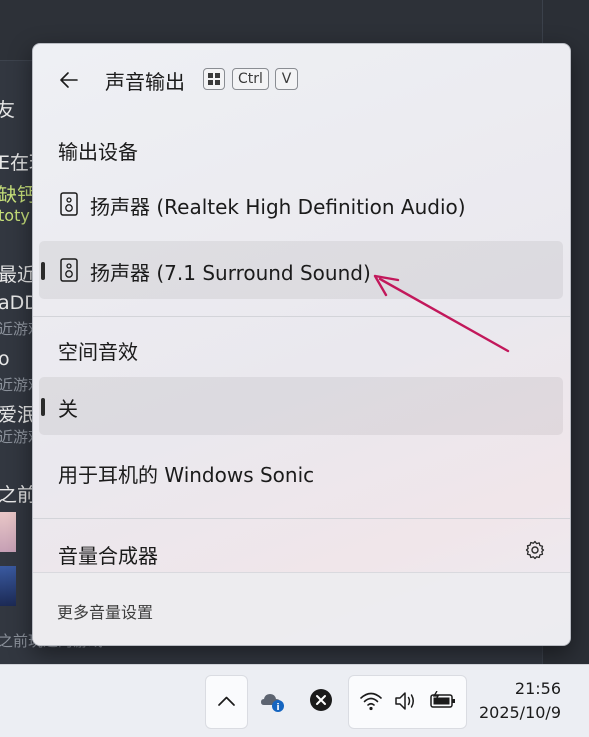 The height and width of the screenshot is (737, 589). I want to click on flyout-title: 声音输出, so click(145, 82).